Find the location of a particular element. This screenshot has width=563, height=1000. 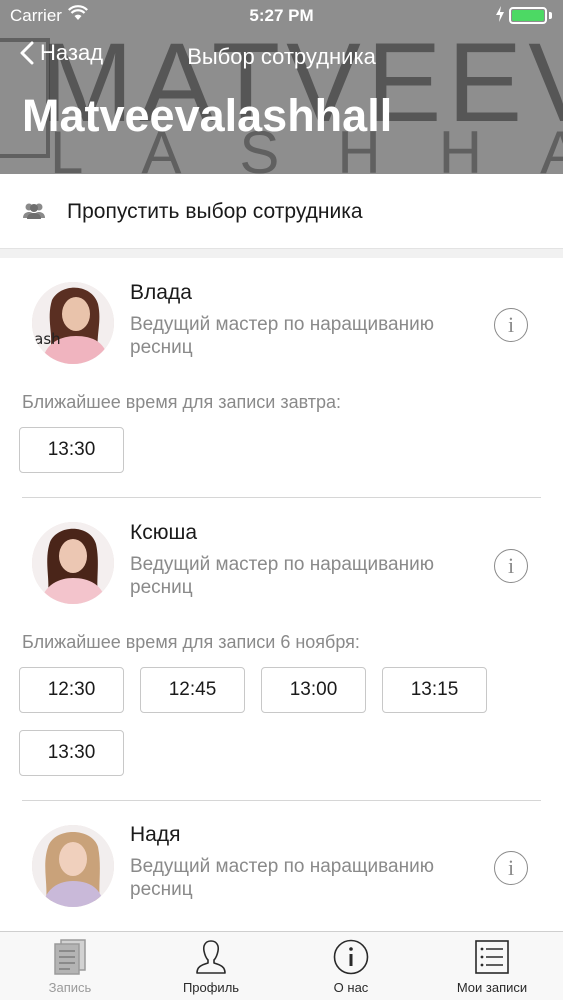

tab-label: Профиль is located at coordinates (211, 987).